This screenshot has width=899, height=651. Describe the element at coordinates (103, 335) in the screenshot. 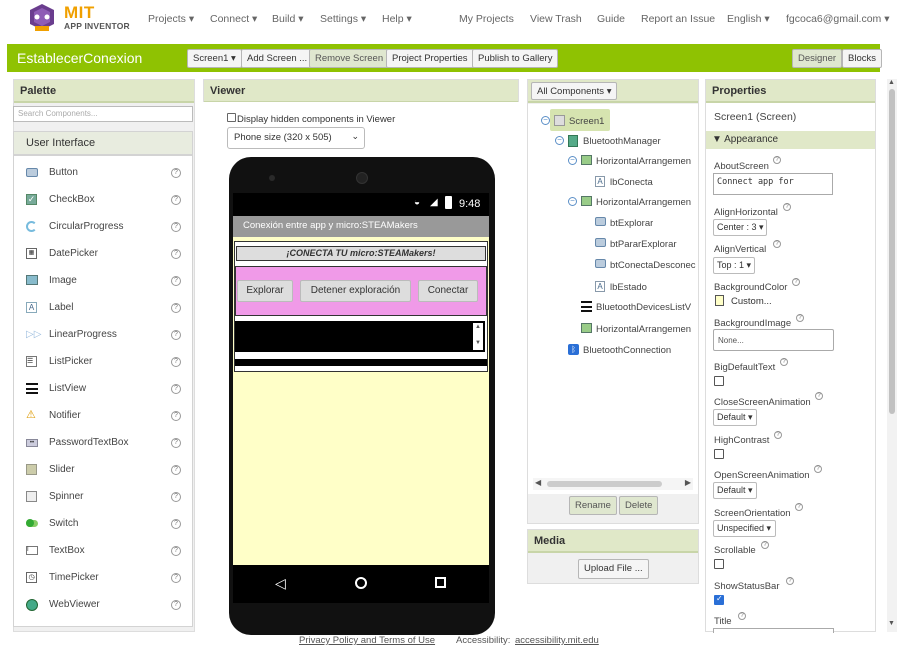

I see `palette-item-linearprogress: ▷▷ LinearProgress?` at that location.